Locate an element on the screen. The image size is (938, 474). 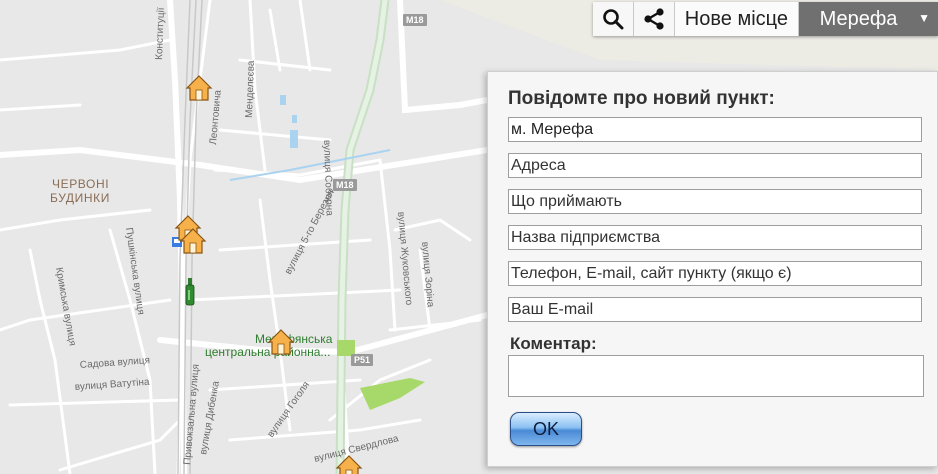
search-button is located at coordinates (613, 19).